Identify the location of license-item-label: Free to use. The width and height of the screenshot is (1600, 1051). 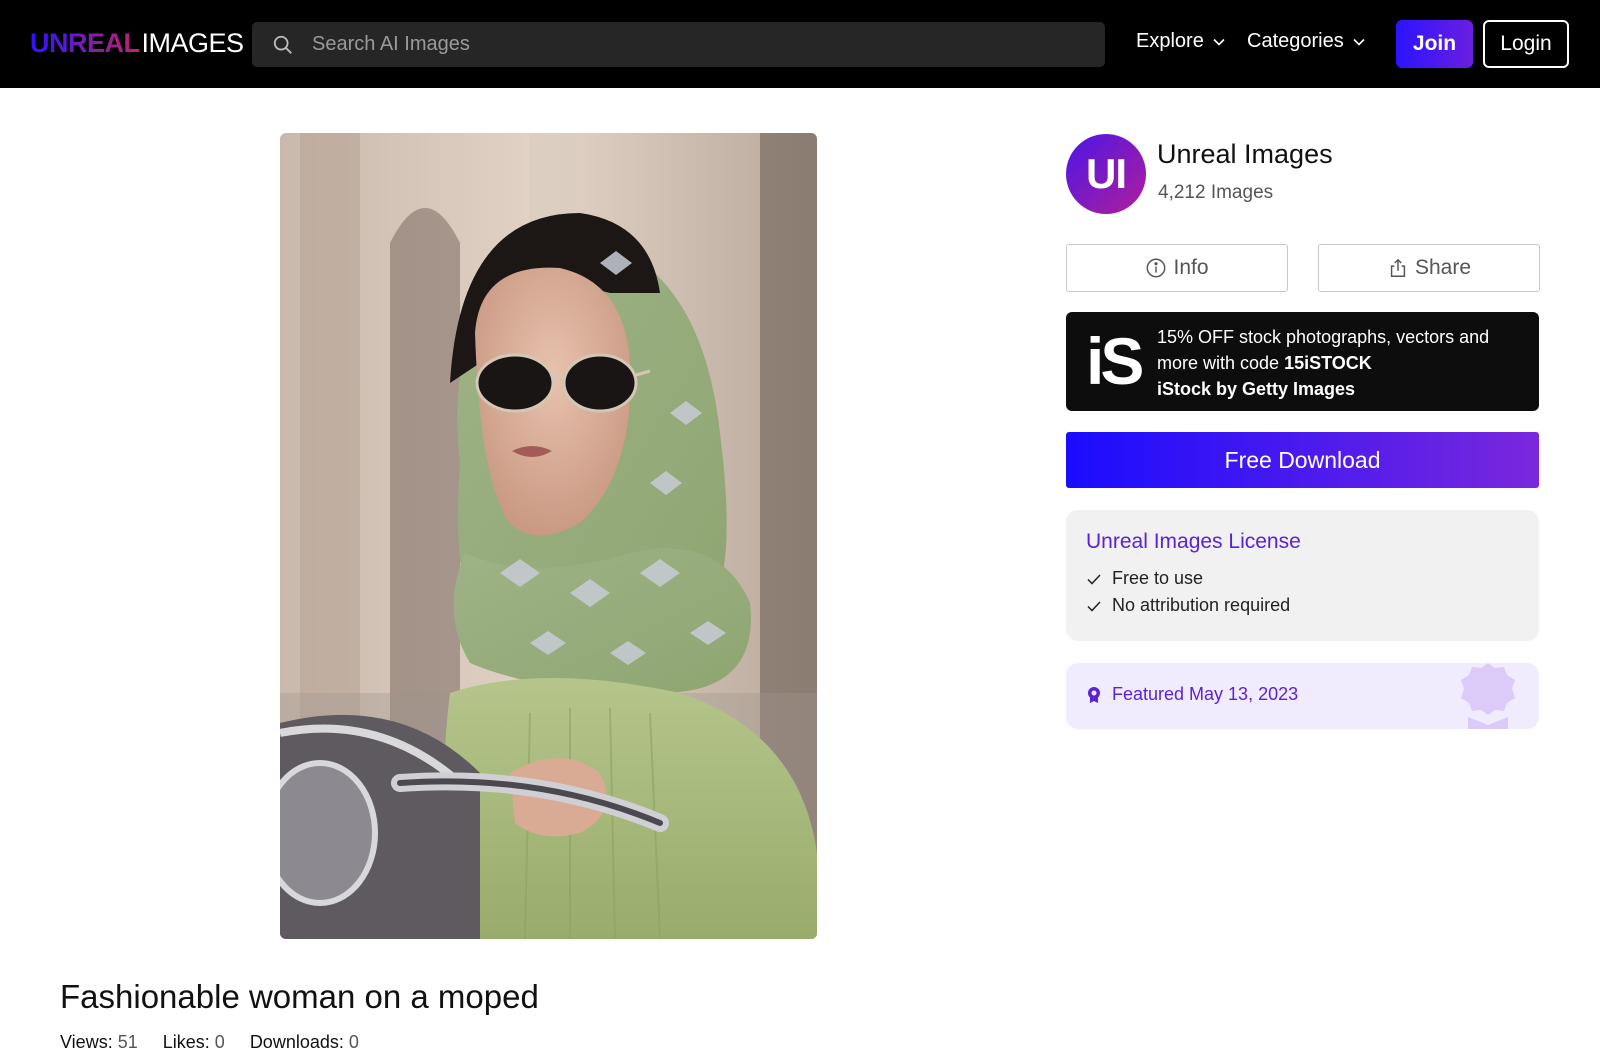
(1158, 578).